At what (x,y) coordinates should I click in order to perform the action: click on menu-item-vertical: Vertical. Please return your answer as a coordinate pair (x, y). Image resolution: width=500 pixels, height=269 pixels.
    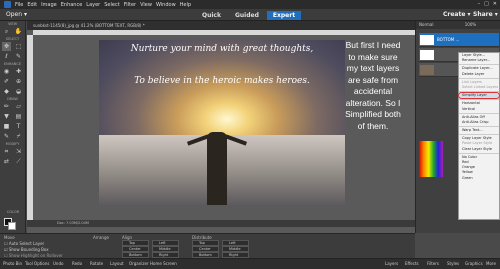
    Looking at the image, I should click on (479, 109).